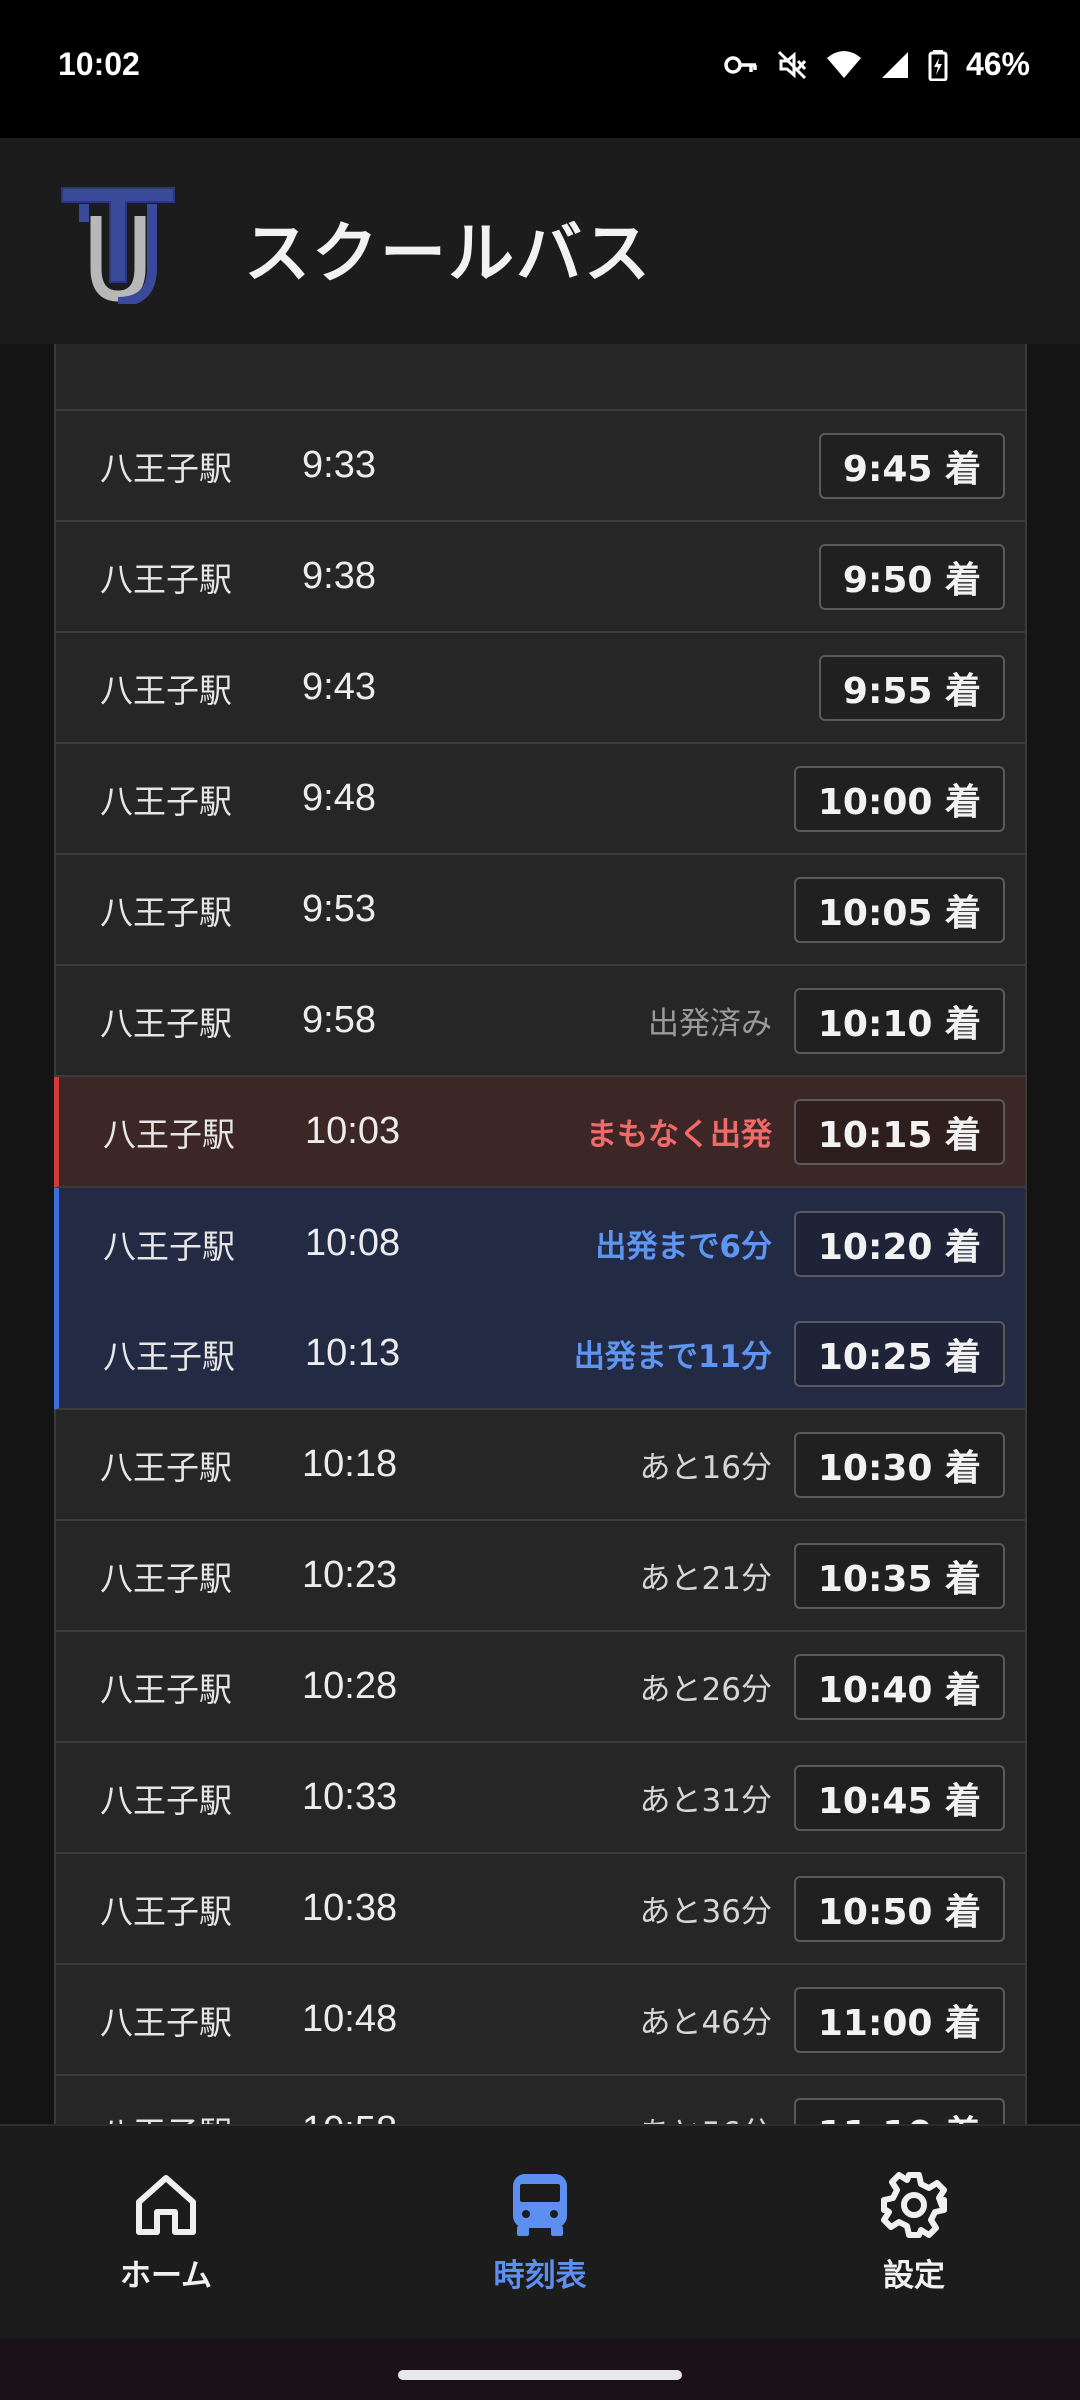 Image resolution: width=1080 pixels, height=2400 pixels. I want to click on gesture-home-bar, so click(540, 2375).